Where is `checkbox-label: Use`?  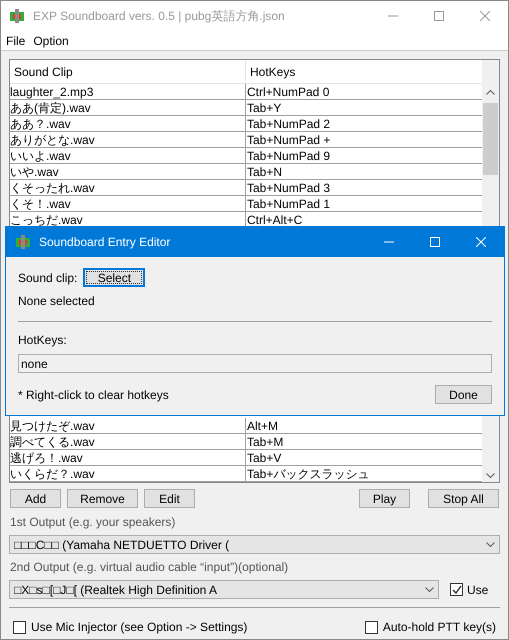
checkbox-label: Use is located at coordinates (477, 590).